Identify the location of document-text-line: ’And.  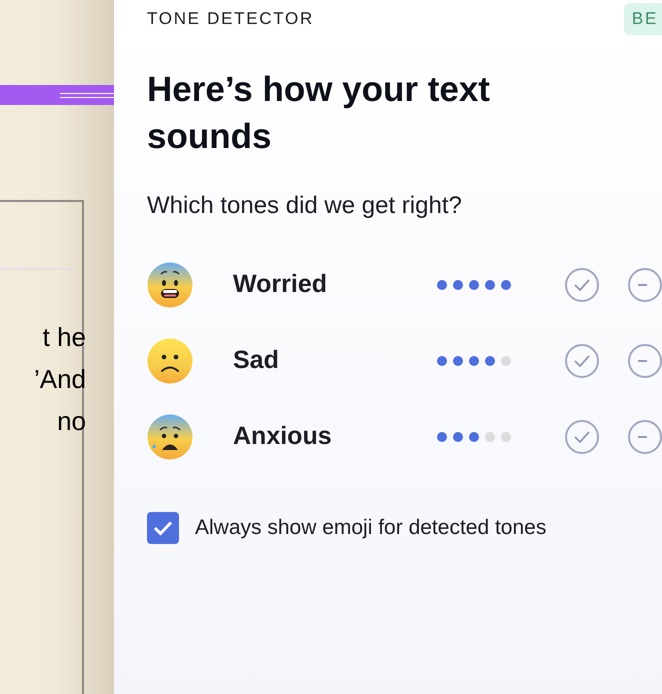
(59, 379).